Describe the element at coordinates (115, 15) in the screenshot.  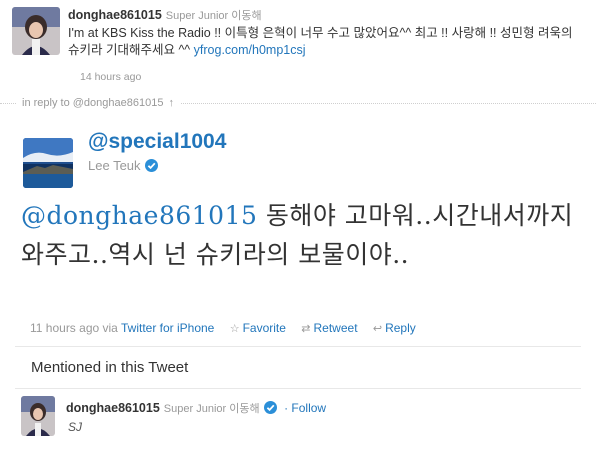
I see `screen-name: donghae861015` at that location.